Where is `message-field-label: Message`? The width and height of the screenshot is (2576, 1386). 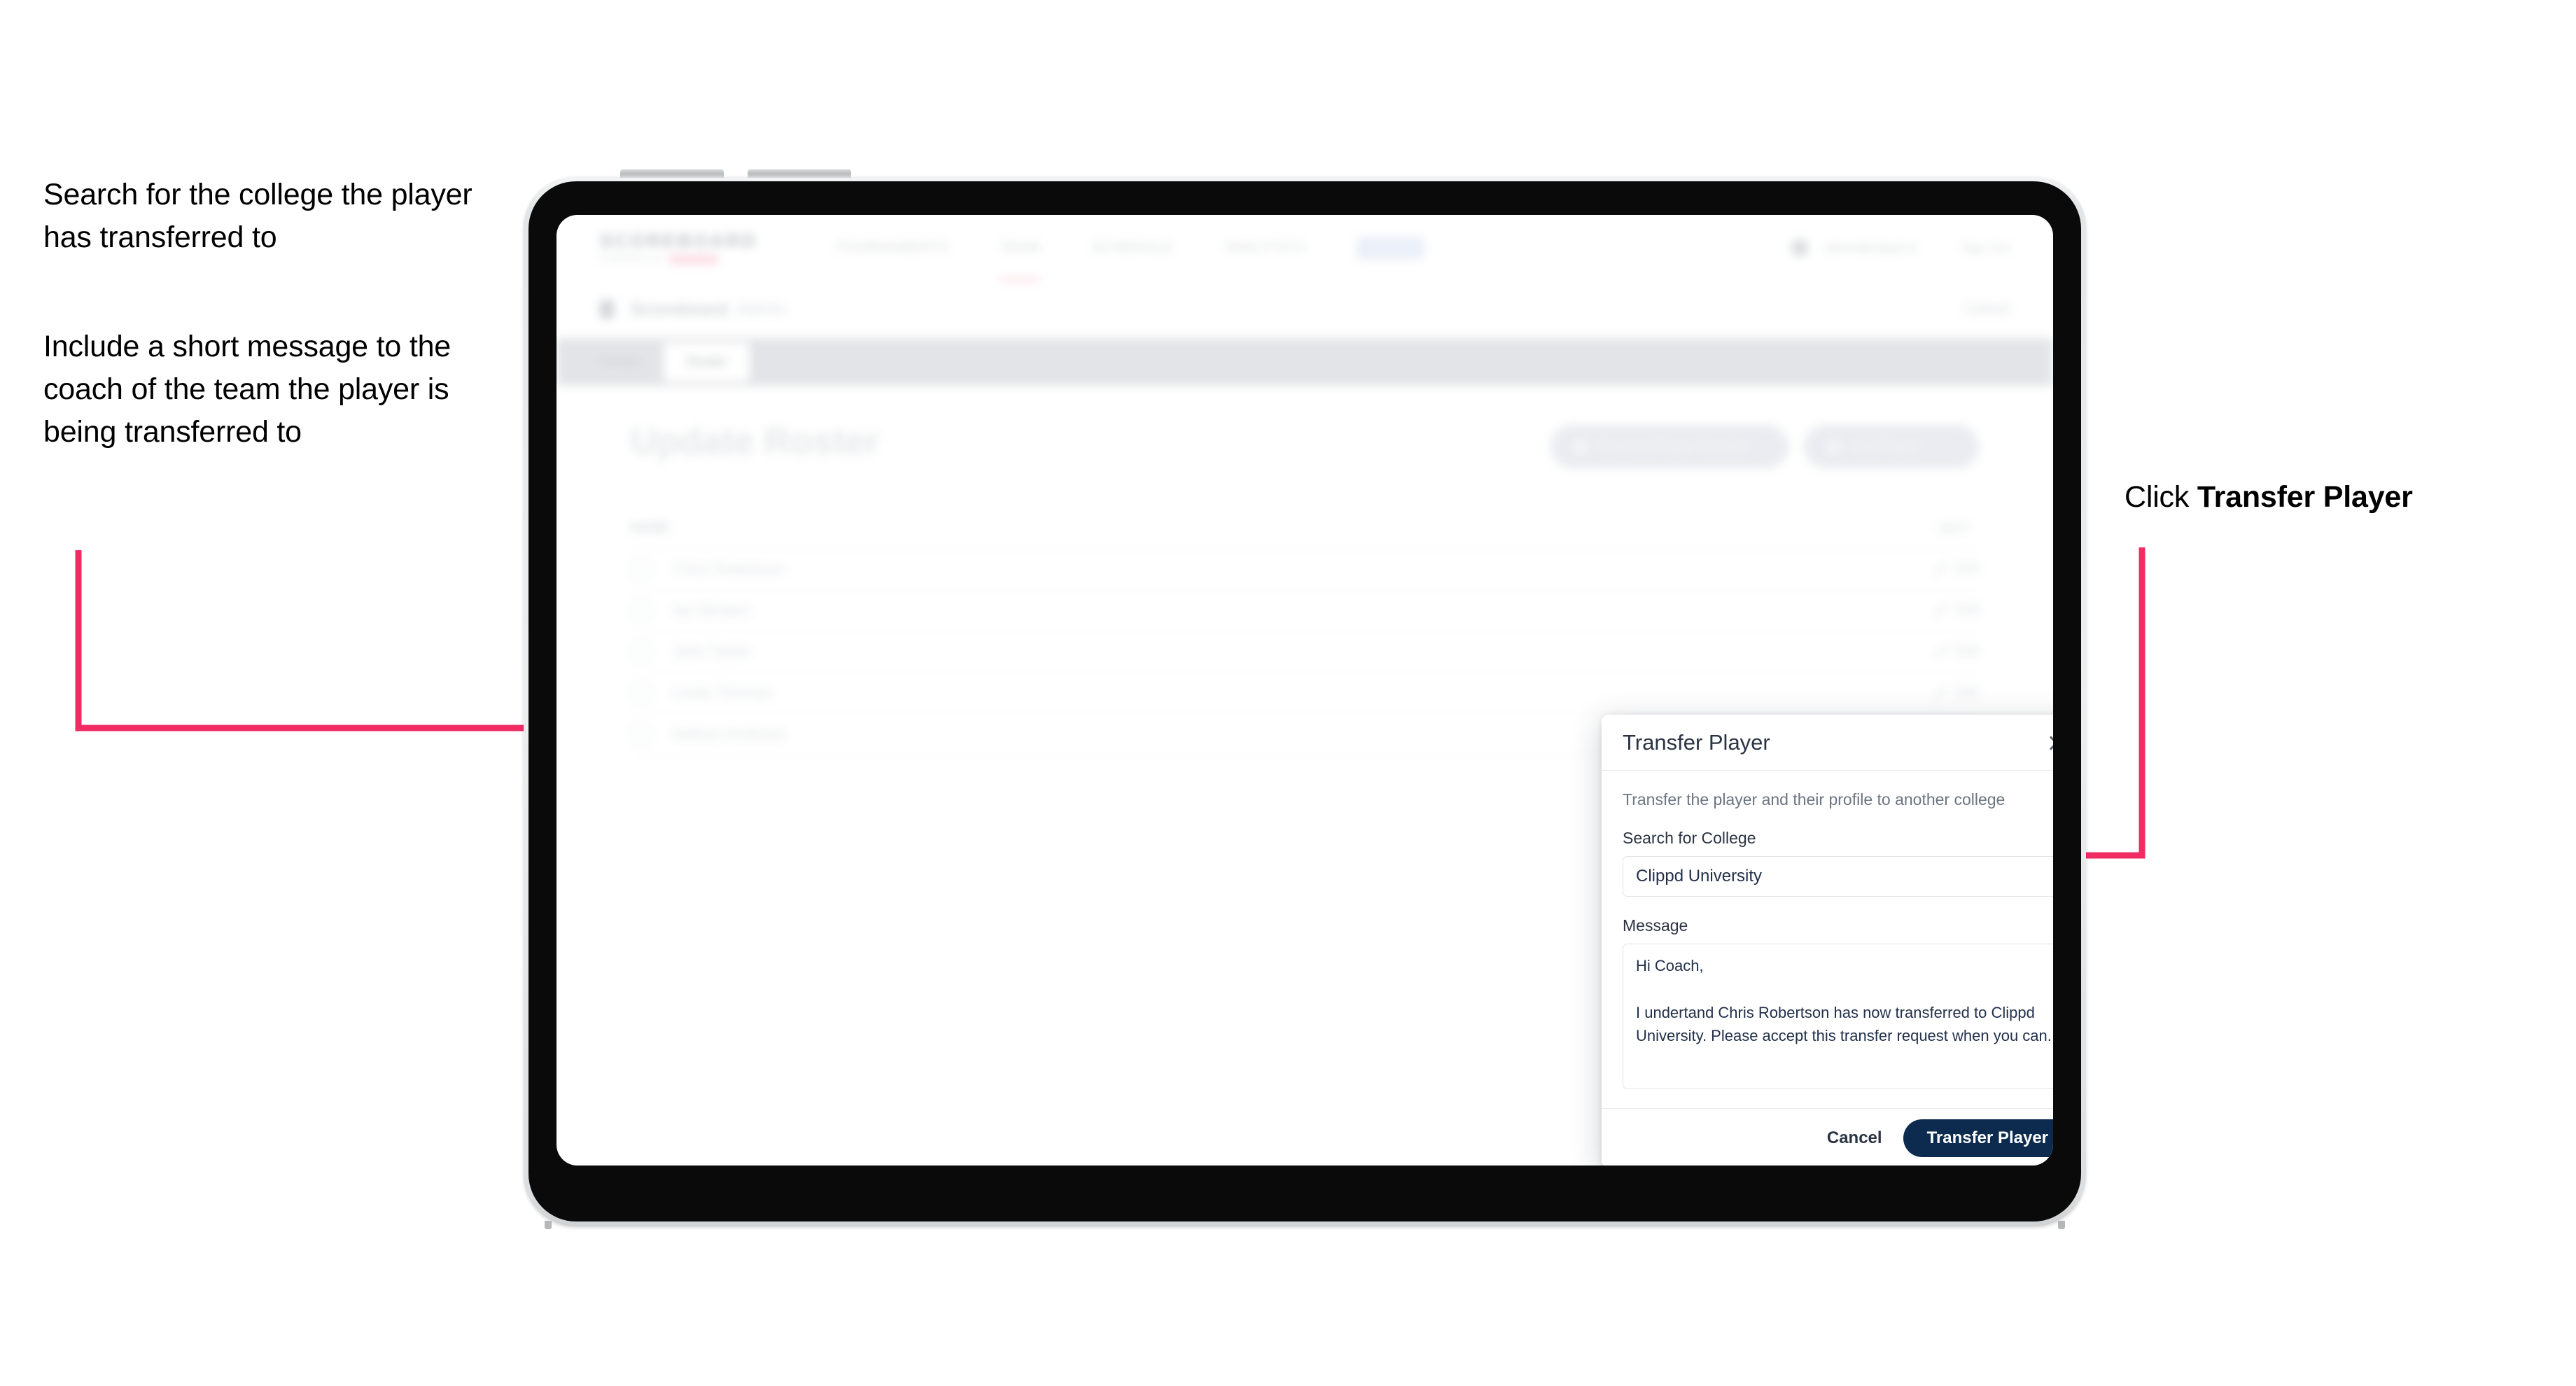
message-field-label: Message is located at coordinates (1655, 925).